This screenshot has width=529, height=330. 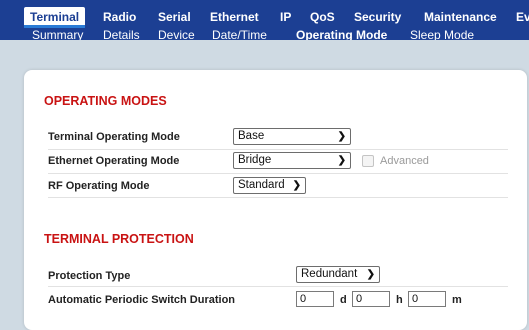 What do you see at coordinates (292, 160) in the screenshot?
I see `ethernet-mode-select: Bridge ❯` at bounding box center [292, 160].